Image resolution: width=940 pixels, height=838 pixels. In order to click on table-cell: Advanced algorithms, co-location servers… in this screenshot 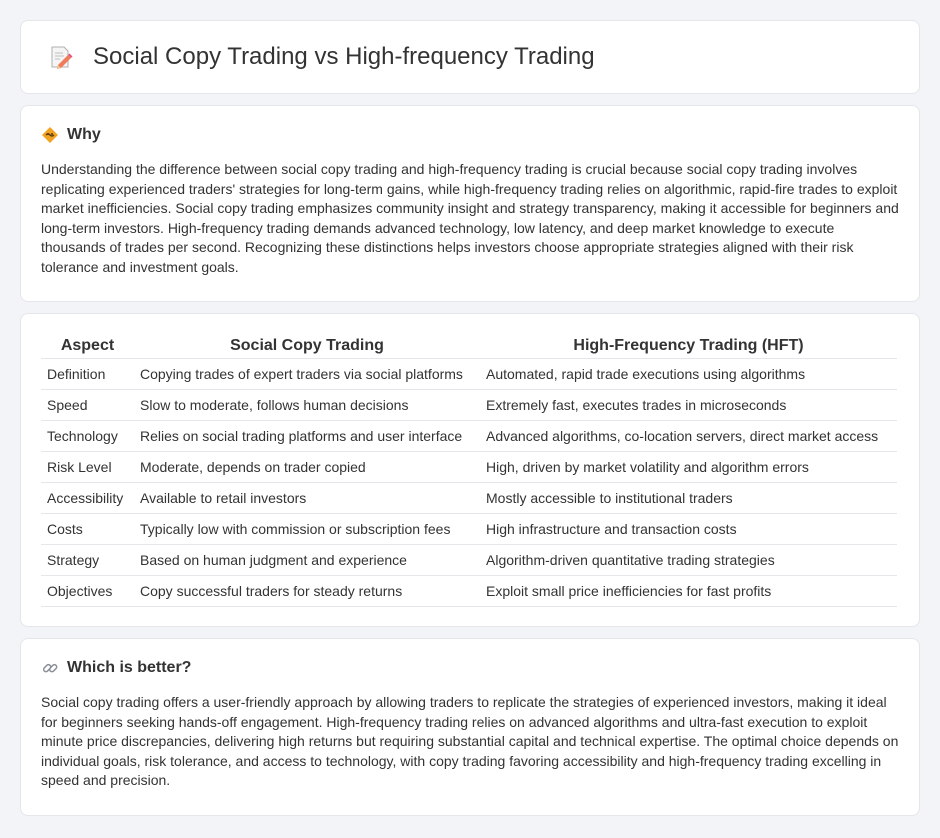, I will do `click(688, 436)`.